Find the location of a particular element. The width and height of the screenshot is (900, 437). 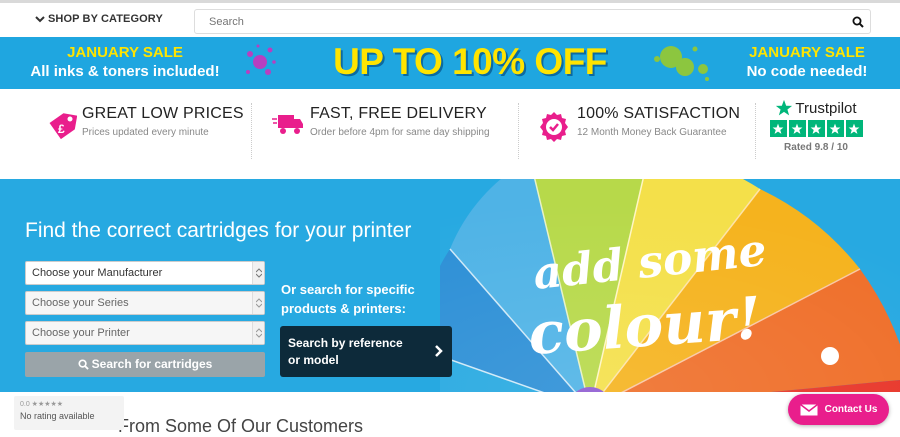

trustpilot-widget: Trustpilot Rated 9.8 / 10 is located at coordinates (816, 126).